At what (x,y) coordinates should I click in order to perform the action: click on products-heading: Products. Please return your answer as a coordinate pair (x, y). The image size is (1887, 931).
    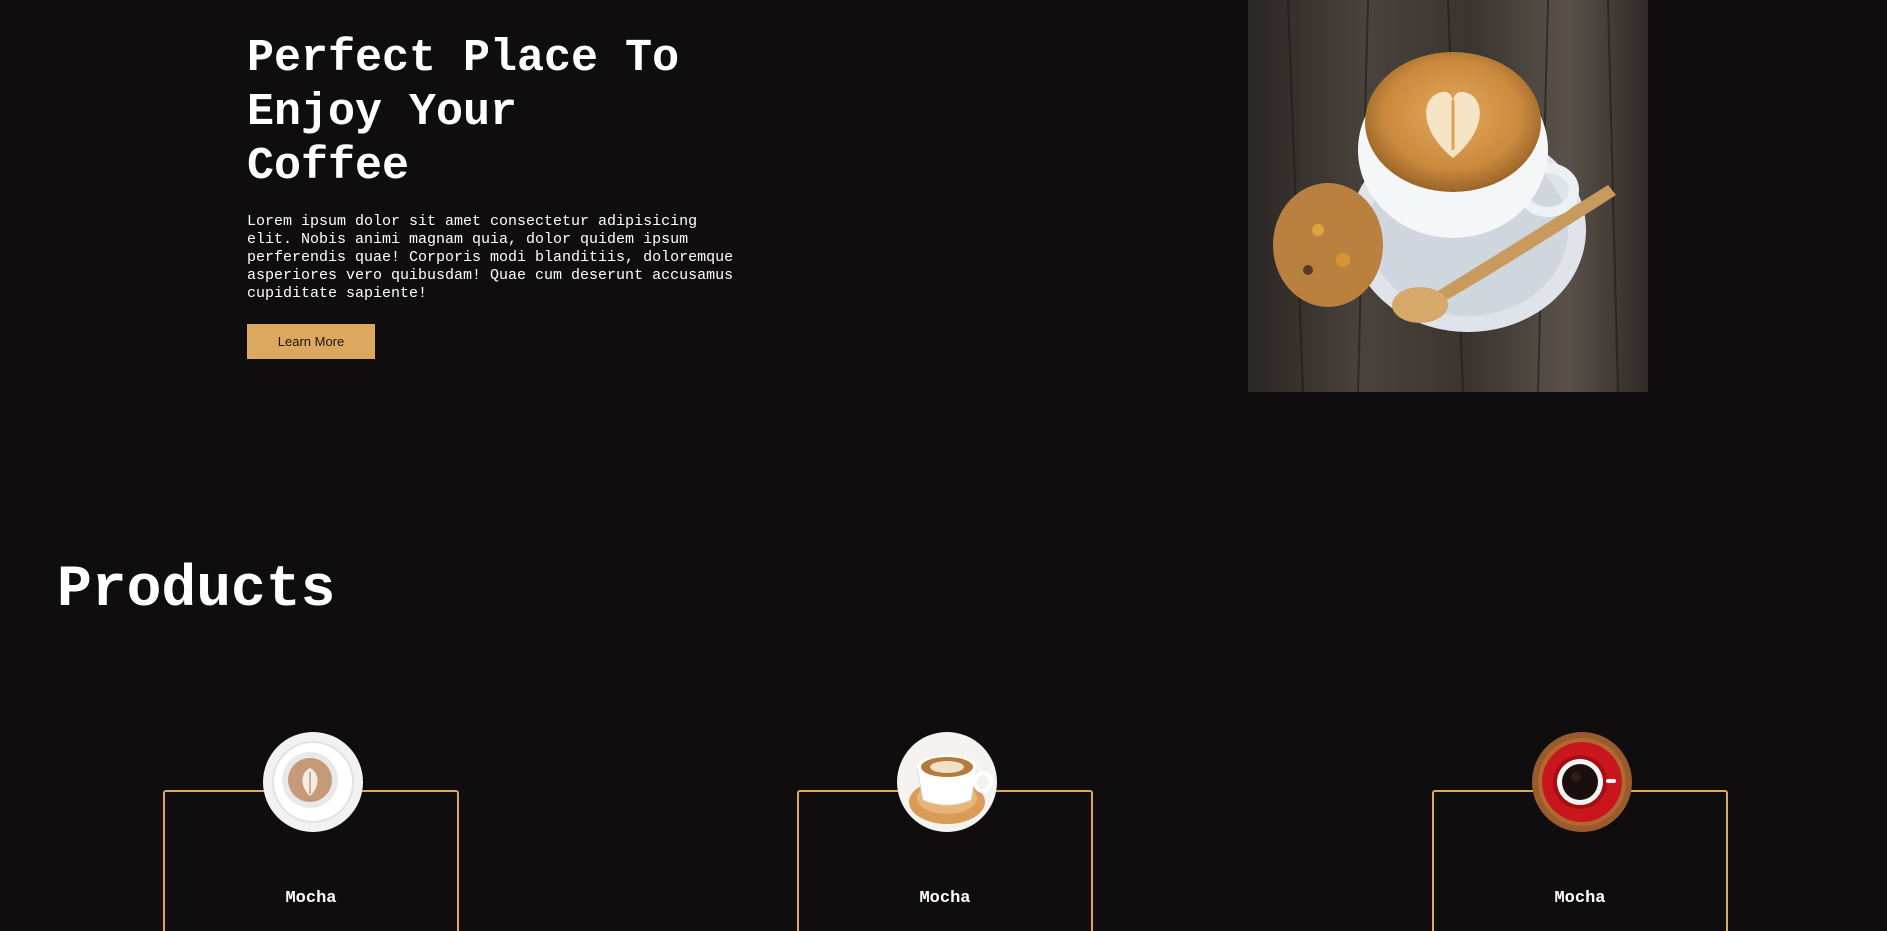
    Looking at the image, I should click on (196, 590).